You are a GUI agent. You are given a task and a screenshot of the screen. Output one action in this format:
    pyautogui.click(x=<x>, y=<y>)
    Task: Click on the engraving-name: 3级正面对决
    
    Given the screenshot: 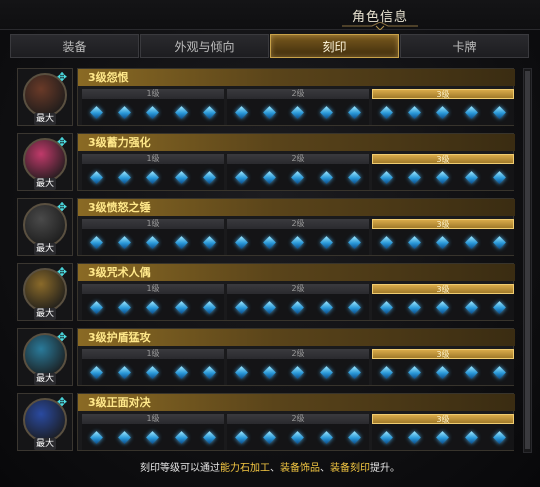 What is the action you would take?
    pyautogui.click(x=296, y=402)
    